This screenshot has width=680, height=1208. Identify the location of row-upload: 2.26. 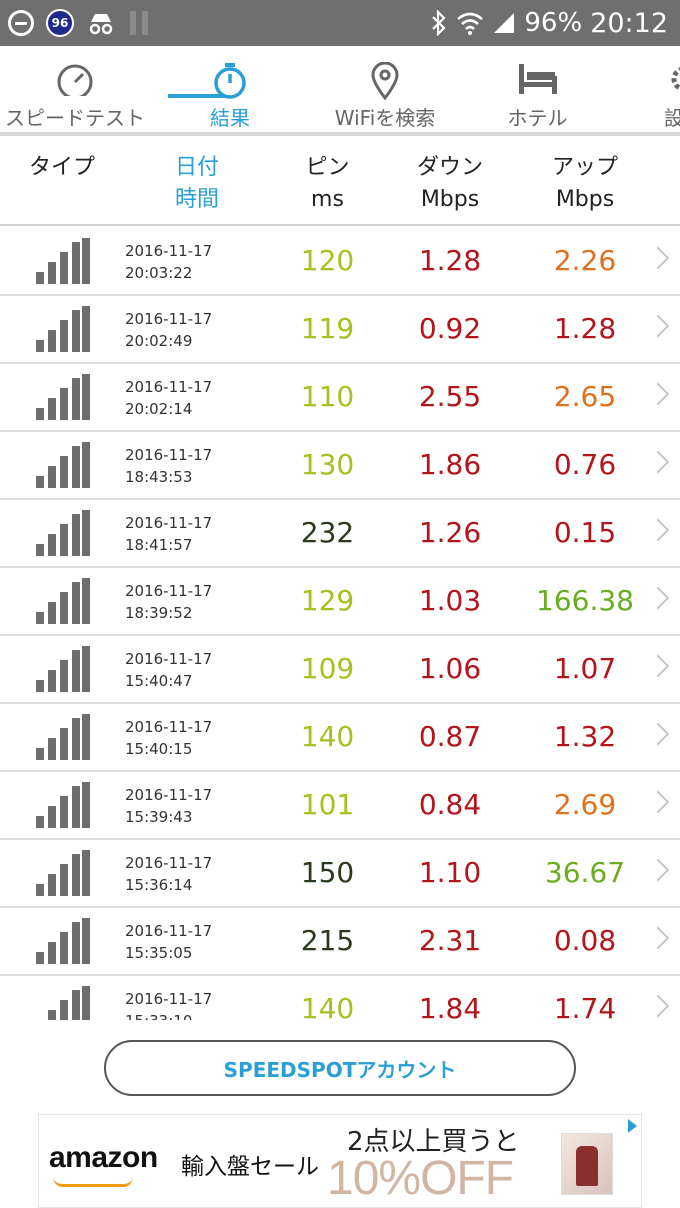
(585, 260).